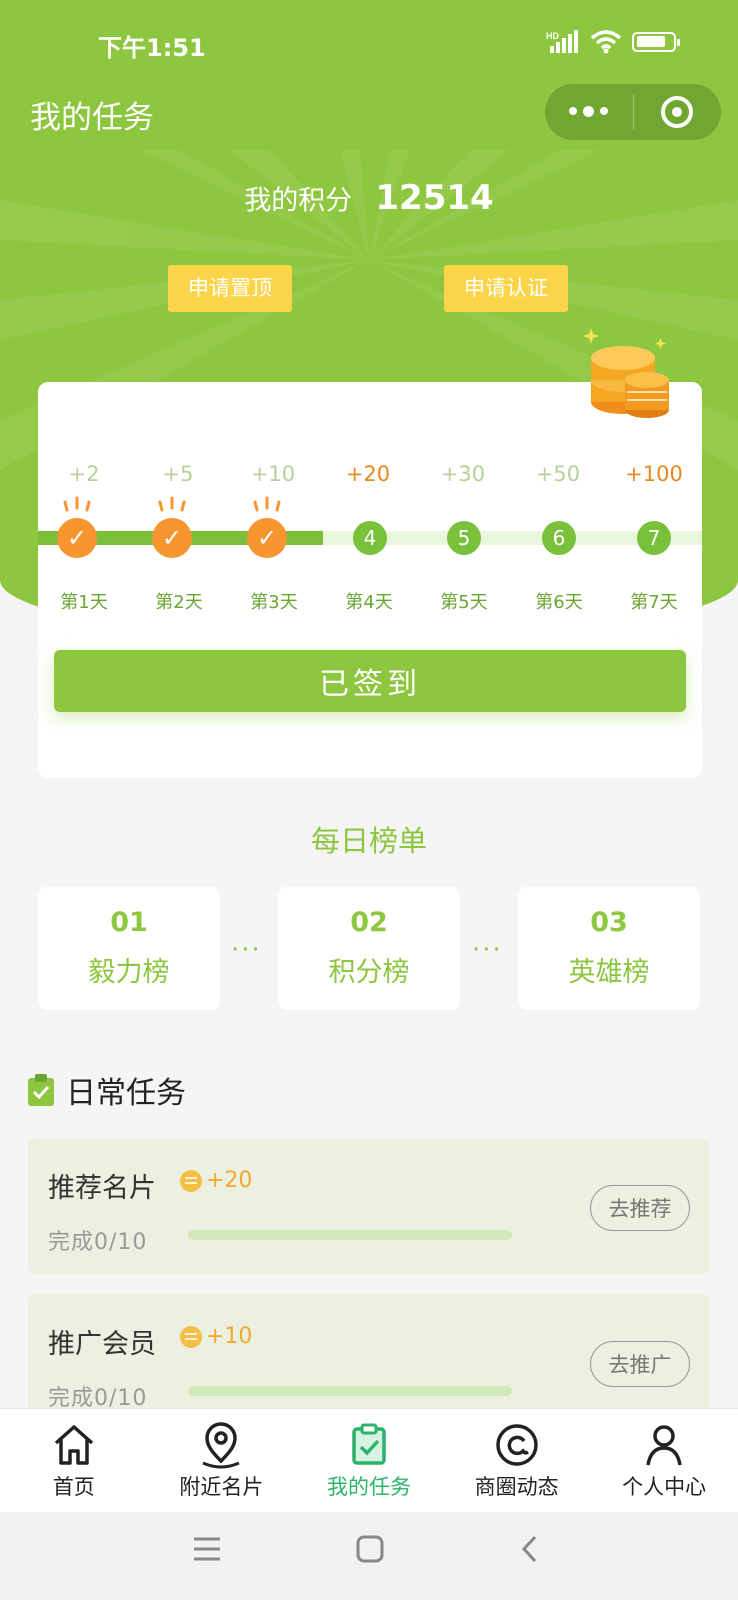 The width and height of the screenshot is (738, 1600). I want to click on day-node: 5, so click(464, 538).